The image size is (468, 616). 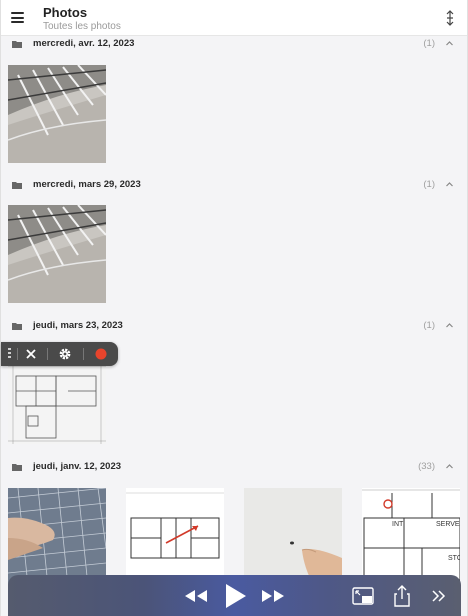 What do you see at coordinates (84, 43) in the screenshot?
I see `section-title: mercredi, avr. 12, 2023` at bounding box center [84, 43].